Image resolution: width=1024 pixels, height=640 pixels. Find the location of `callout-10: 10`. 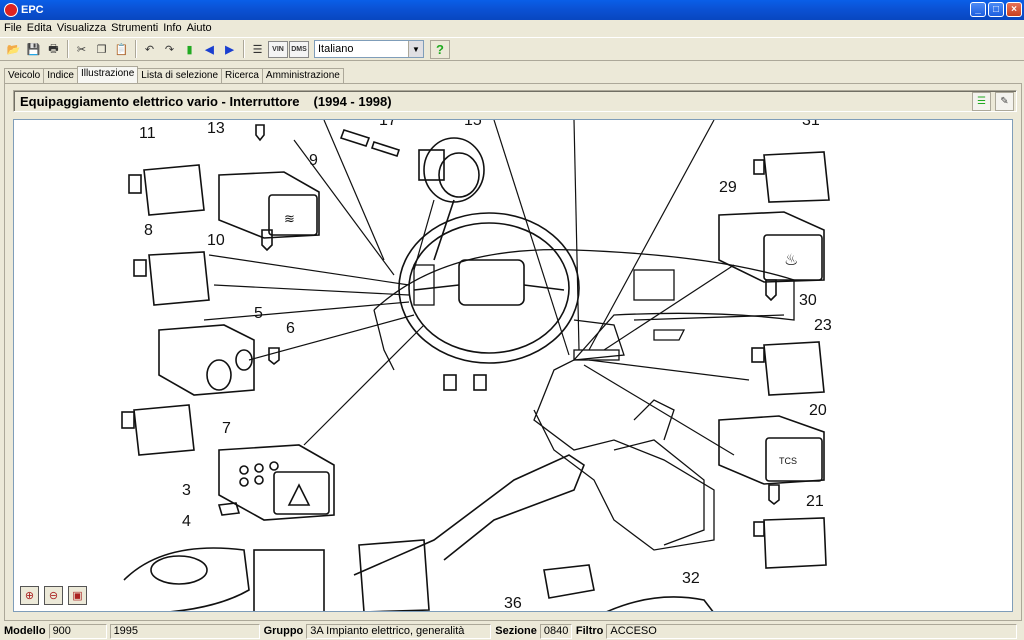

callout-10: 10 is located at coordinates (216, 240).